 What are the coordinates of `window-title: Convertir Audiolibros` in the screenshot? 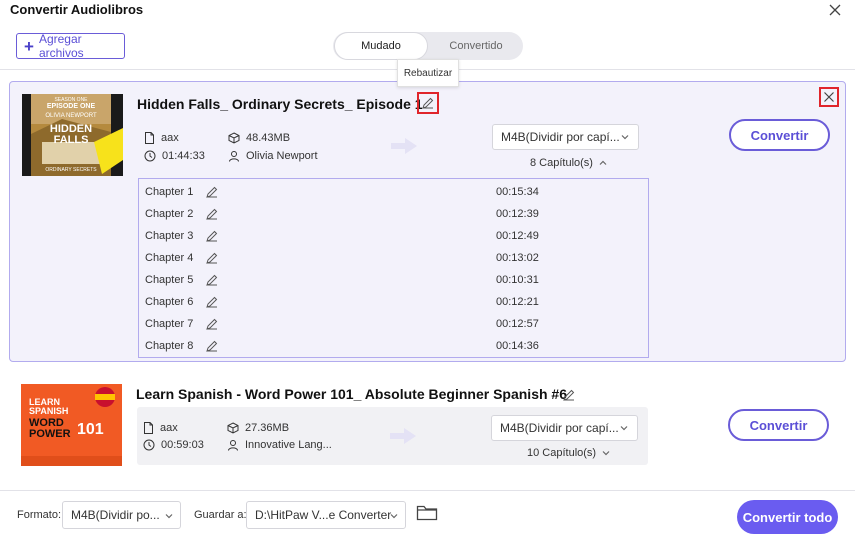 It's located at (77, 9).